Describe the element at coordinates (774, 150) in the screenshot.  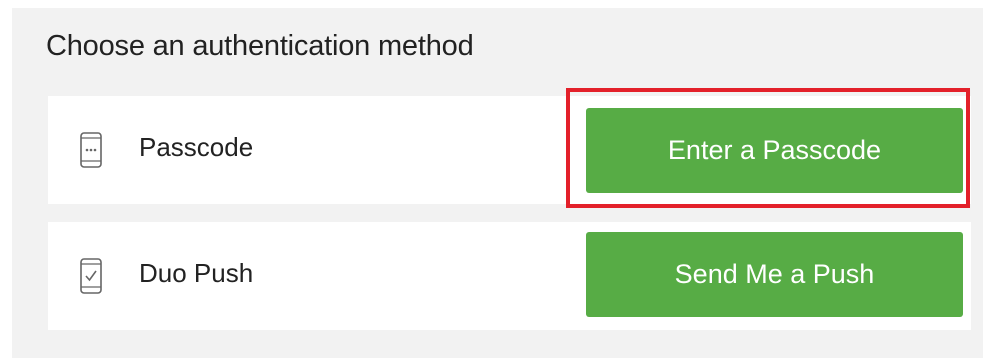
I see `enter-passcode-button: Enter a Passcode` at that location.